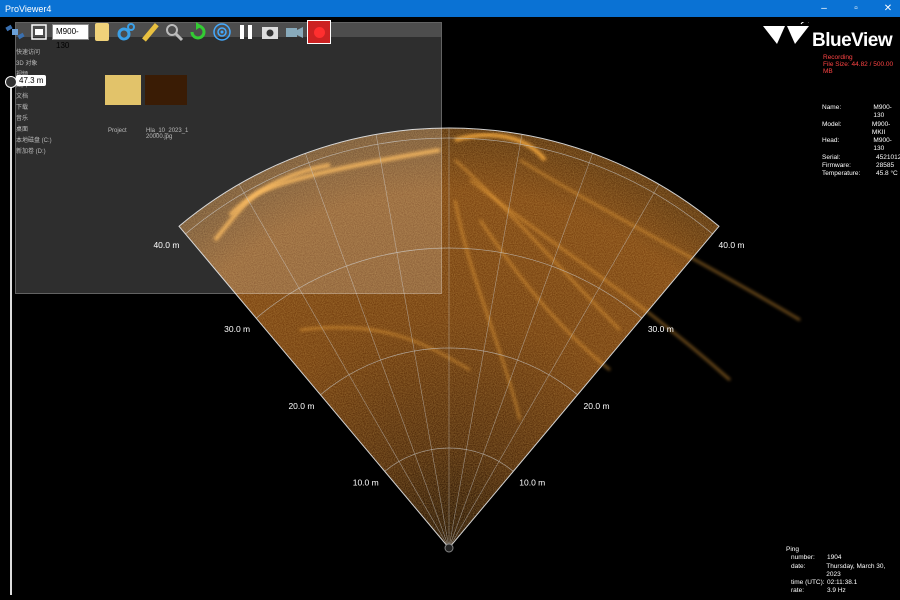  Describe the element at coordinates (450, 8) in the screenshot. I see `window-titlebar: ProViewer4 – ▫ ✕` at that location.